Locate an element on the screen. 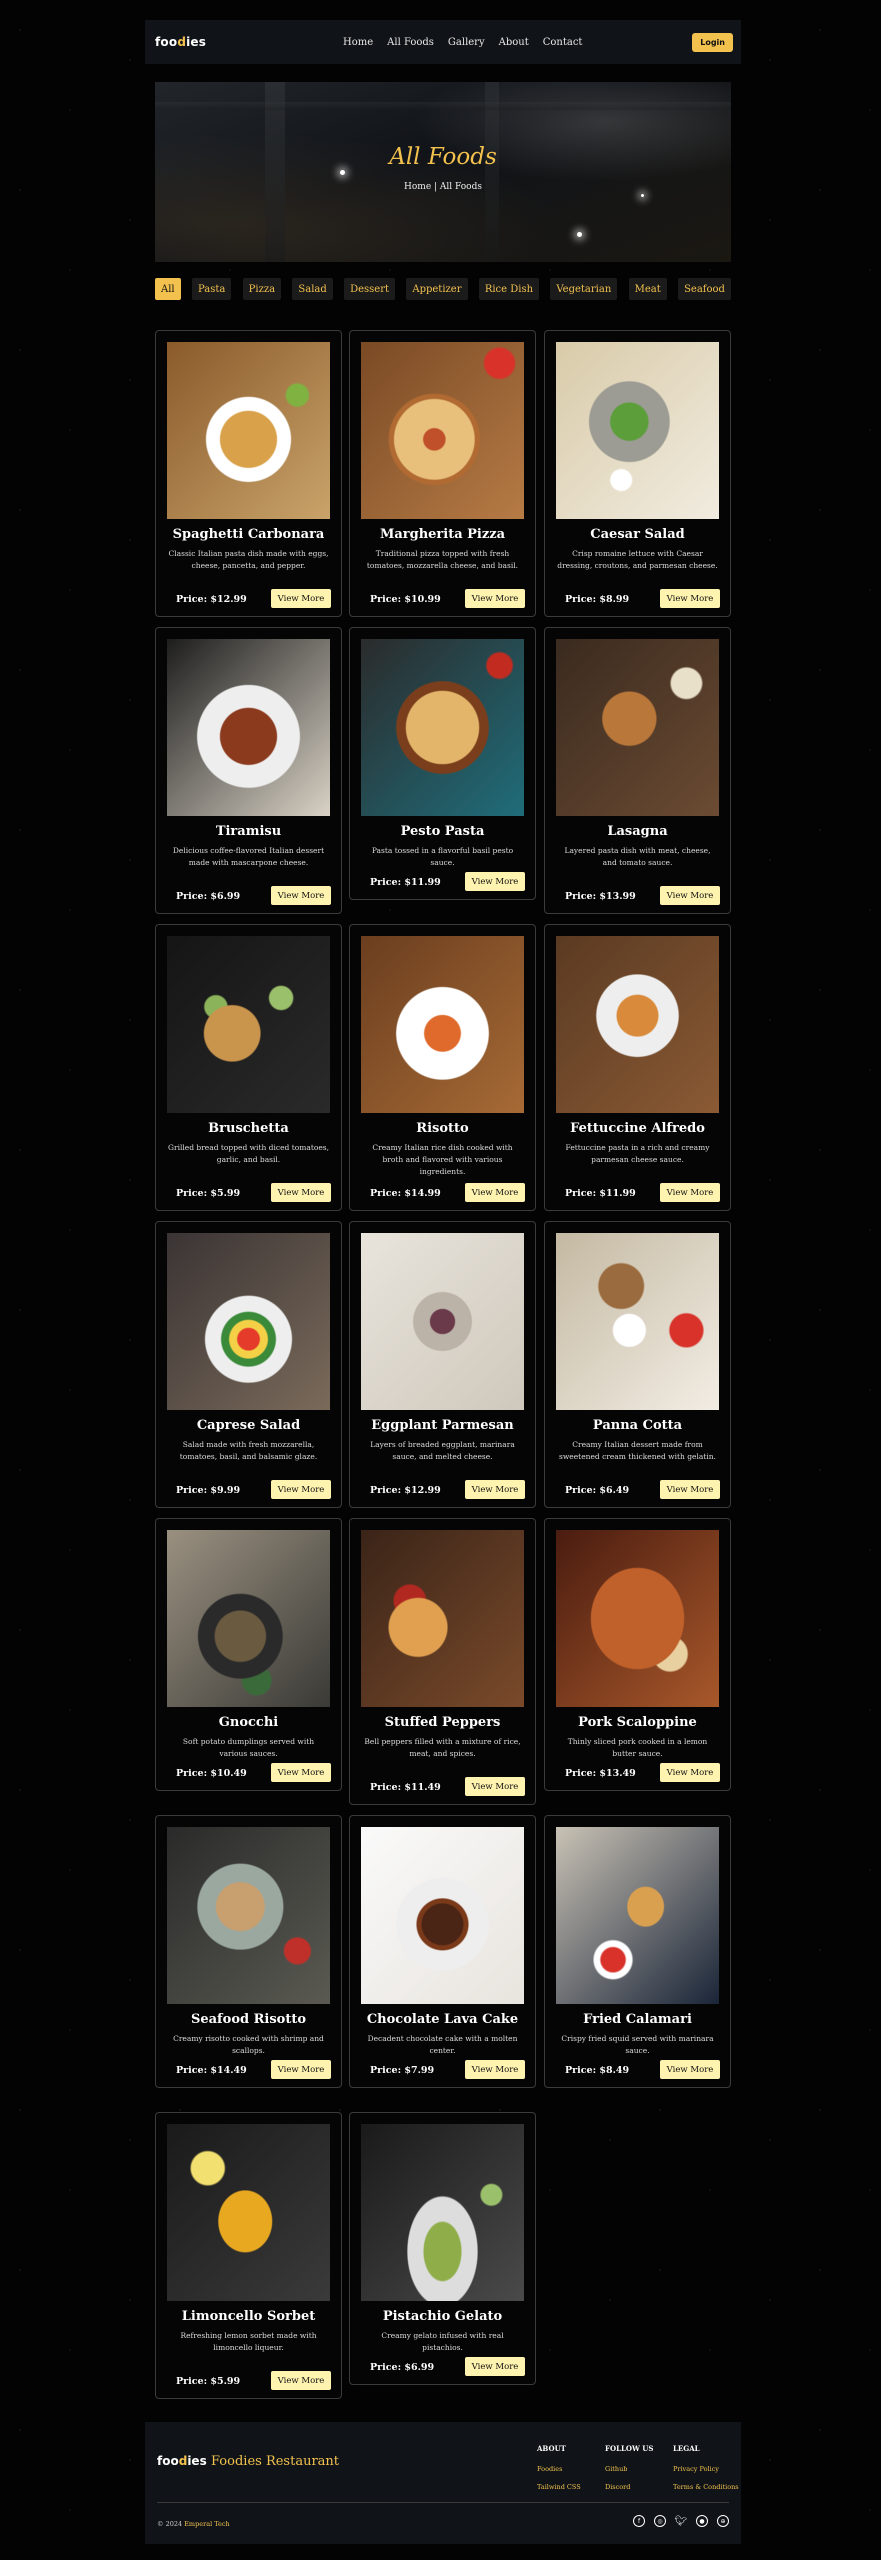 This screenshot has width=881, height=2560. footer-link: Tailwind CSS is located at coordinates (559, 2487).